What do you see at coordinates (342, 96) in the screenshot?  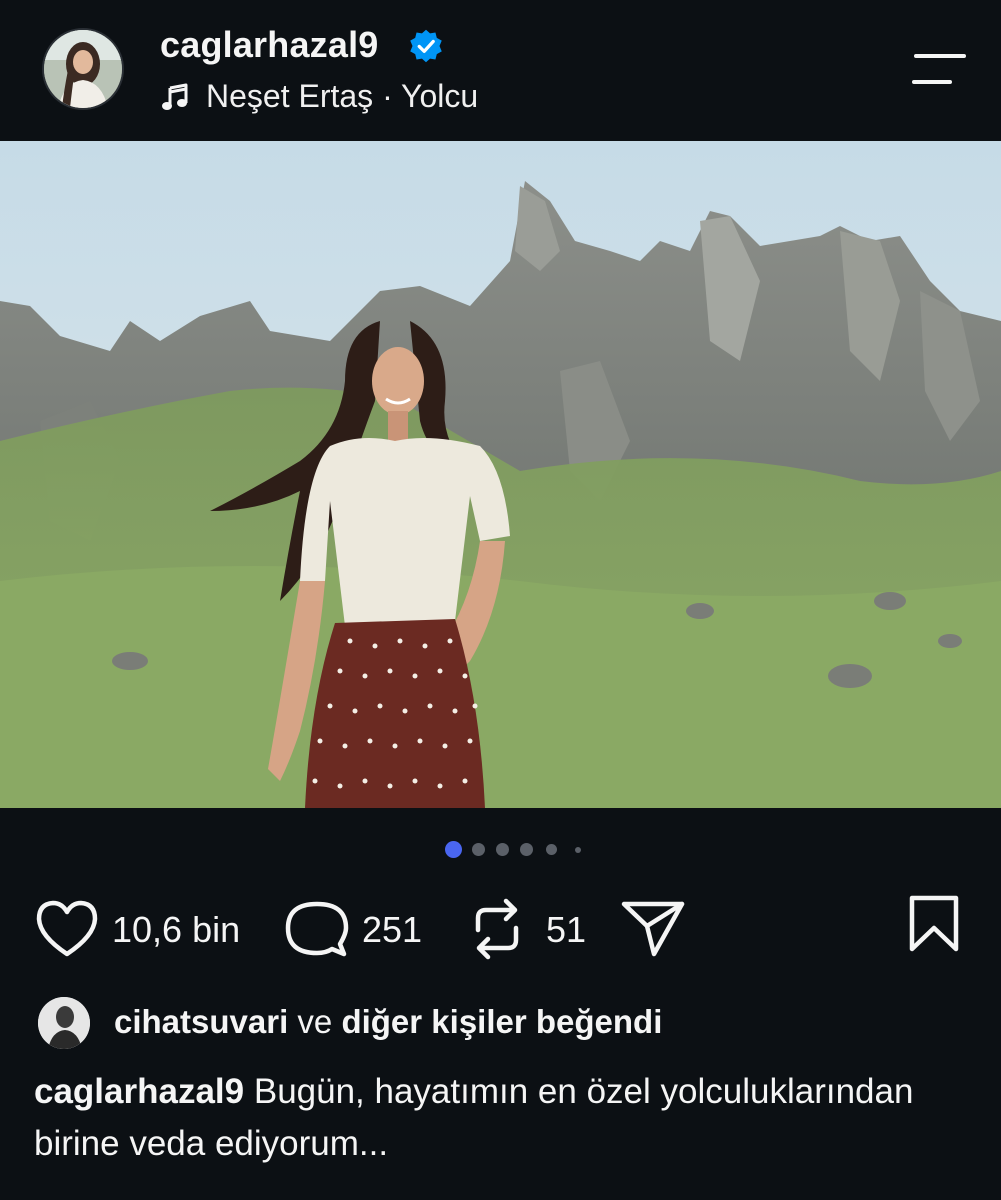 I see `song-label: Neşet Ertaş · Yolcu` at bounding box center [342, 96].